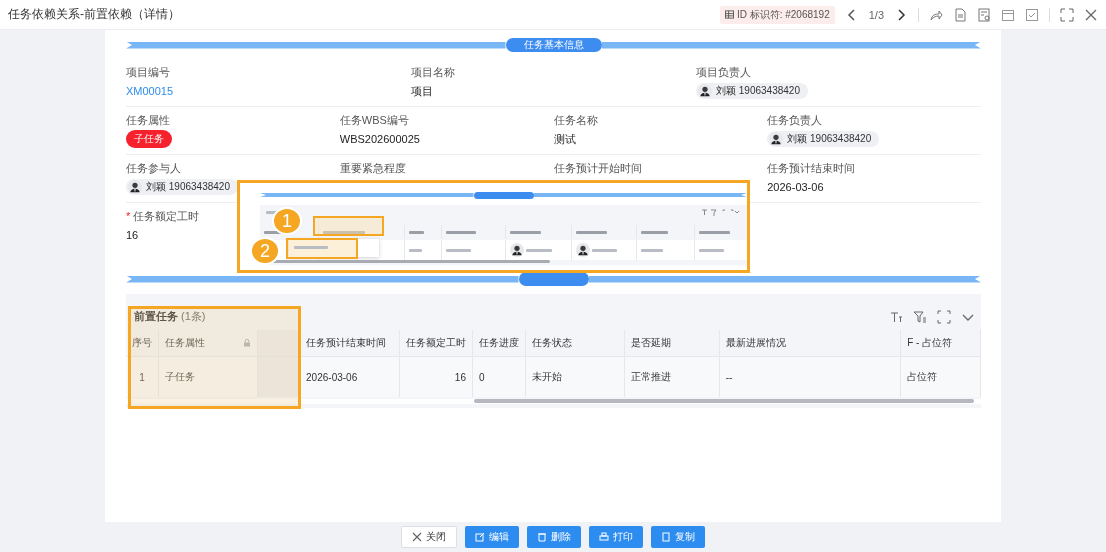  I want to click on field-label: 任务参与人, so click(153, 168).